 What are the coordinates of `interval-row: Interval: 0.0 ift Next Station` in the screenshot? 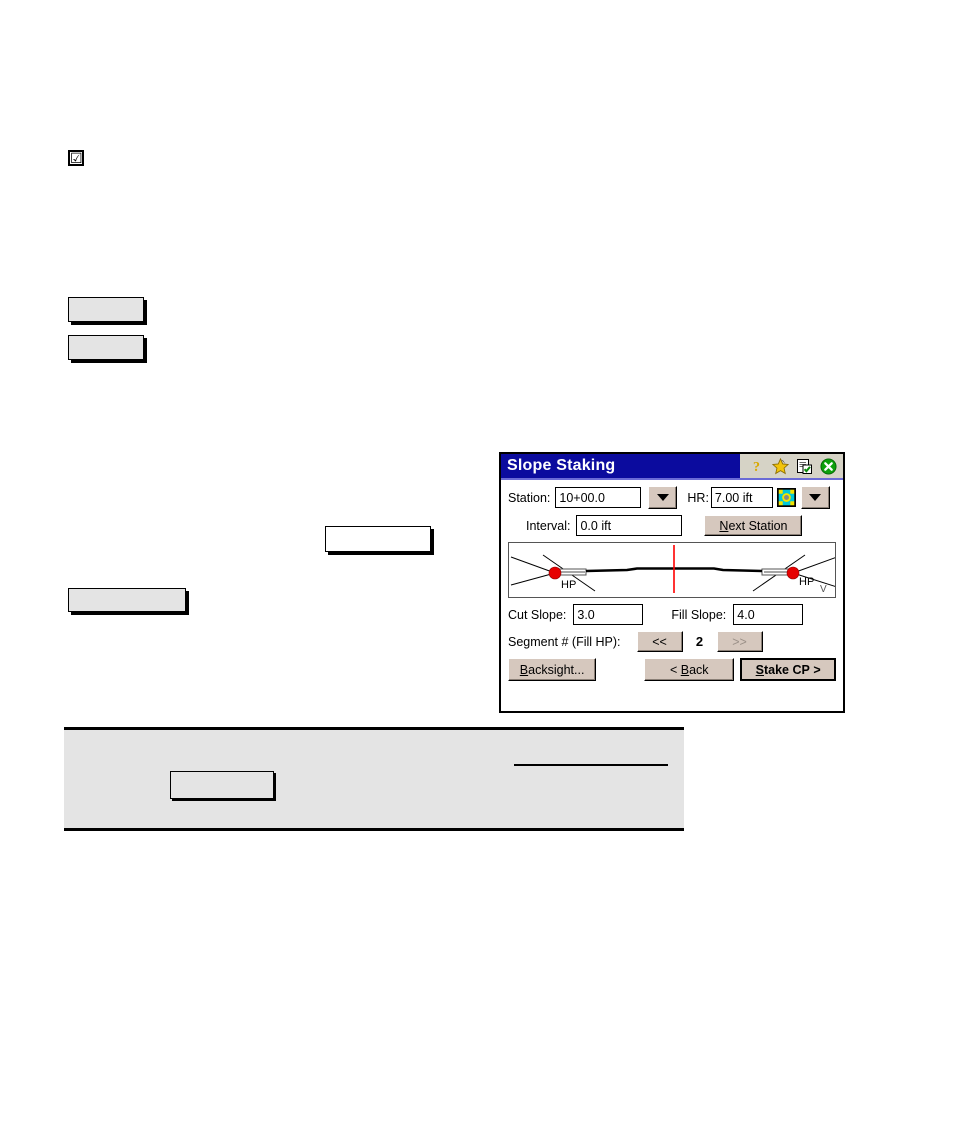 It's located at (672, 525).